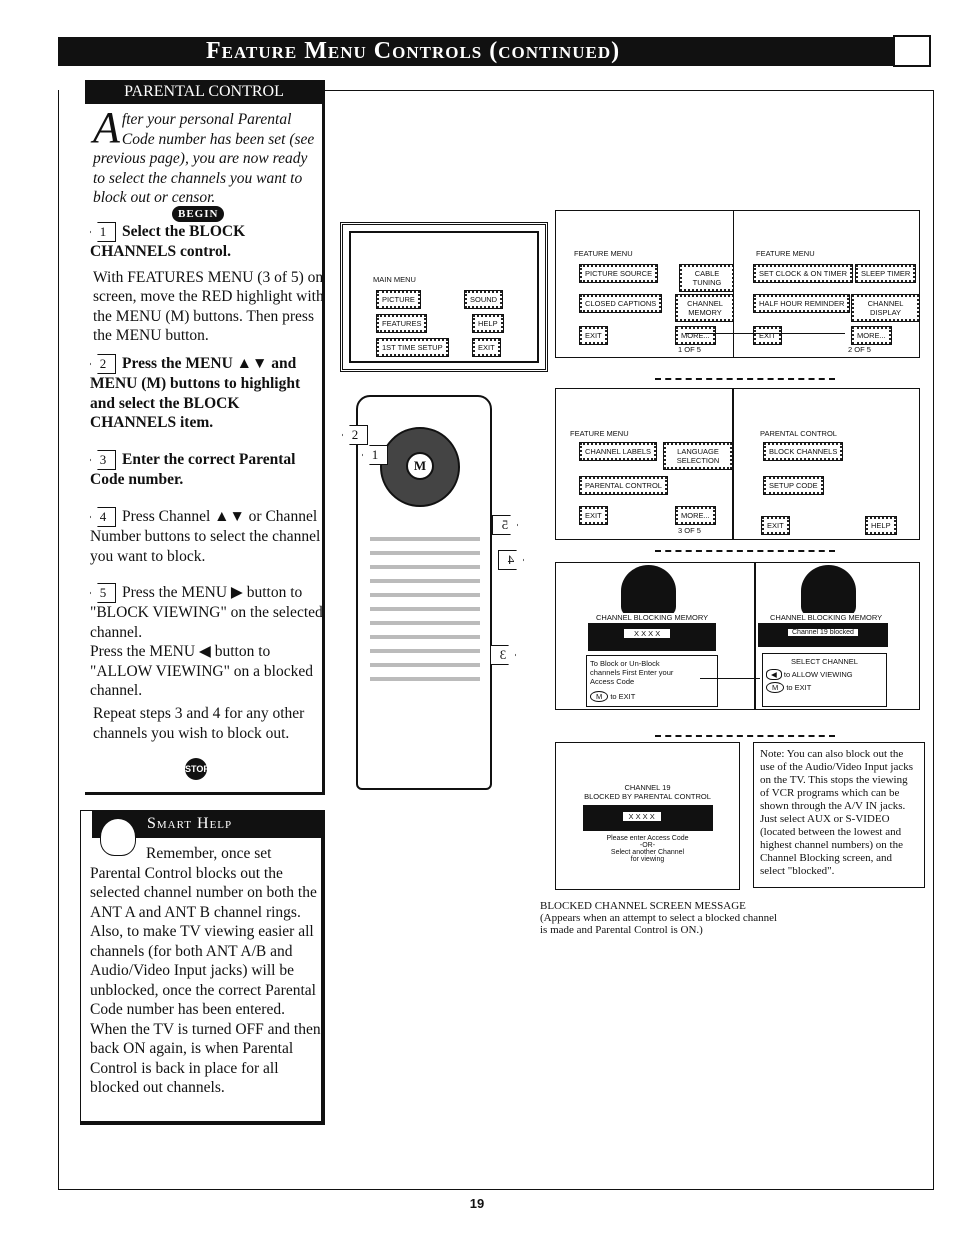 This screenshot has height=1257, width=954. I want to click on menu-item: LANGUAGE SELECTION, so click(698, 456).